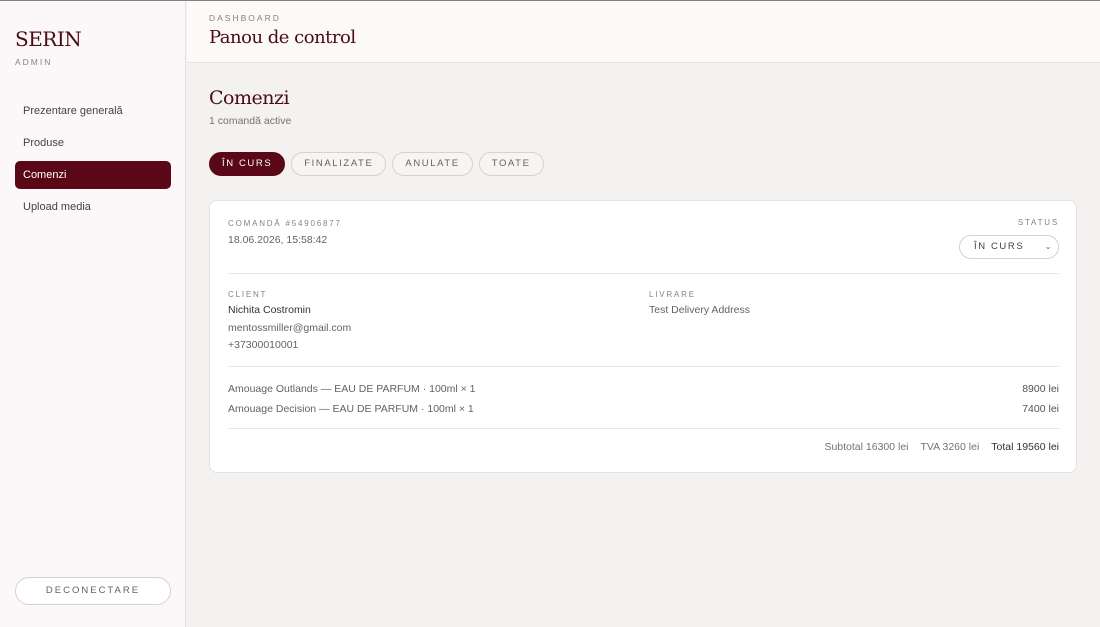  What do you see at coordinates (93, 175) in the screenshot?
I see `sidebar-item-orders: Comenzi` at bounding box center [93, 175].